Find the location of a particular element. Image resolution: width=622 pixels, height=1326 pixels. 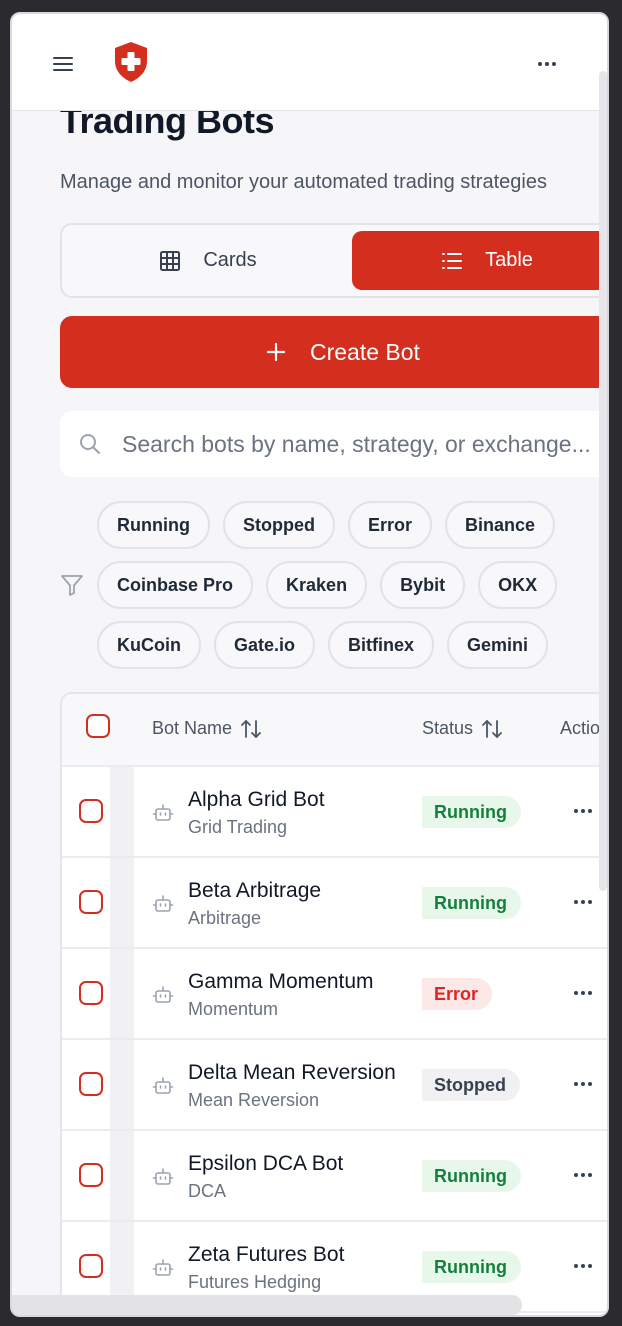

status-badge: Error is located at coordinates (457, 994).